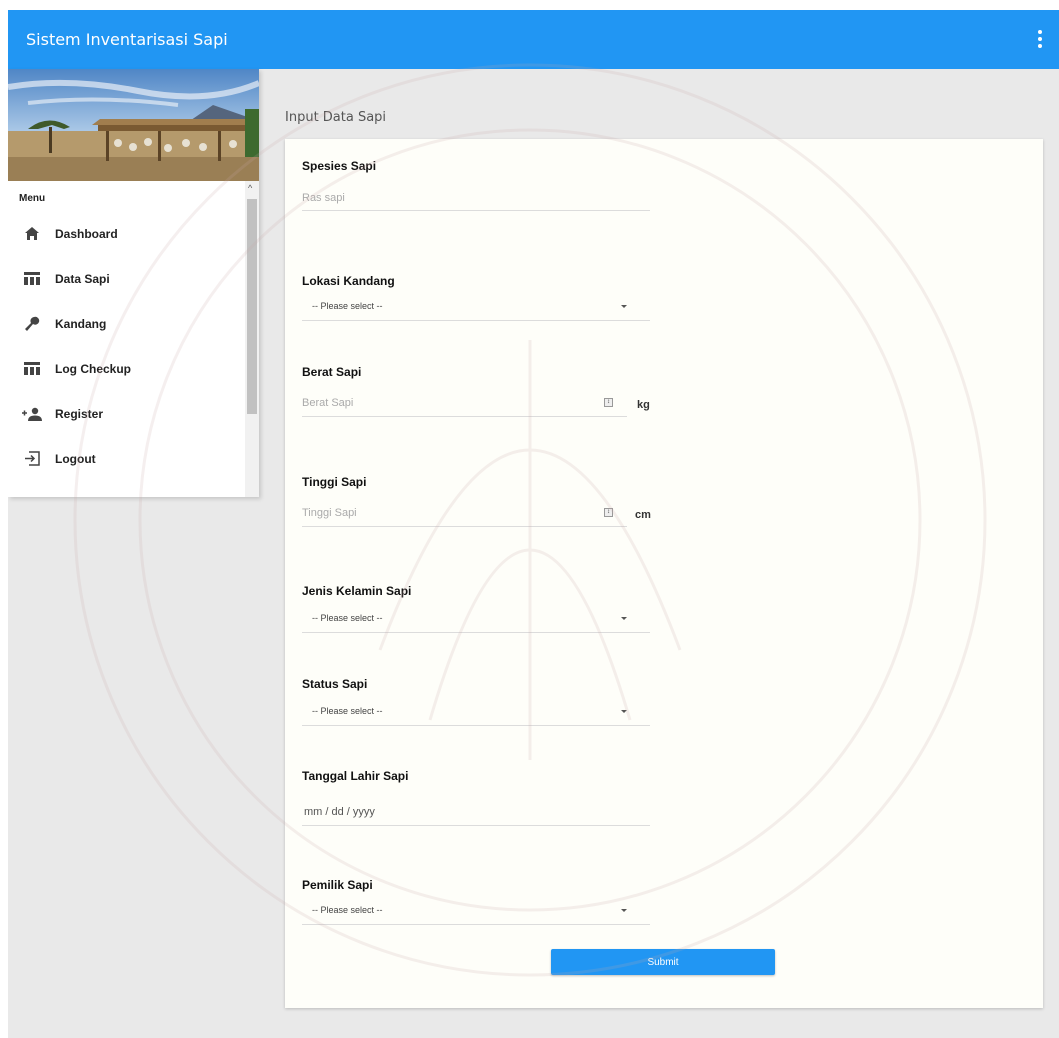 Image resolution: width=1059 pixels, height=1038 pixels. I want to click on status-select-value: -- Please select --, so click(347, 711).